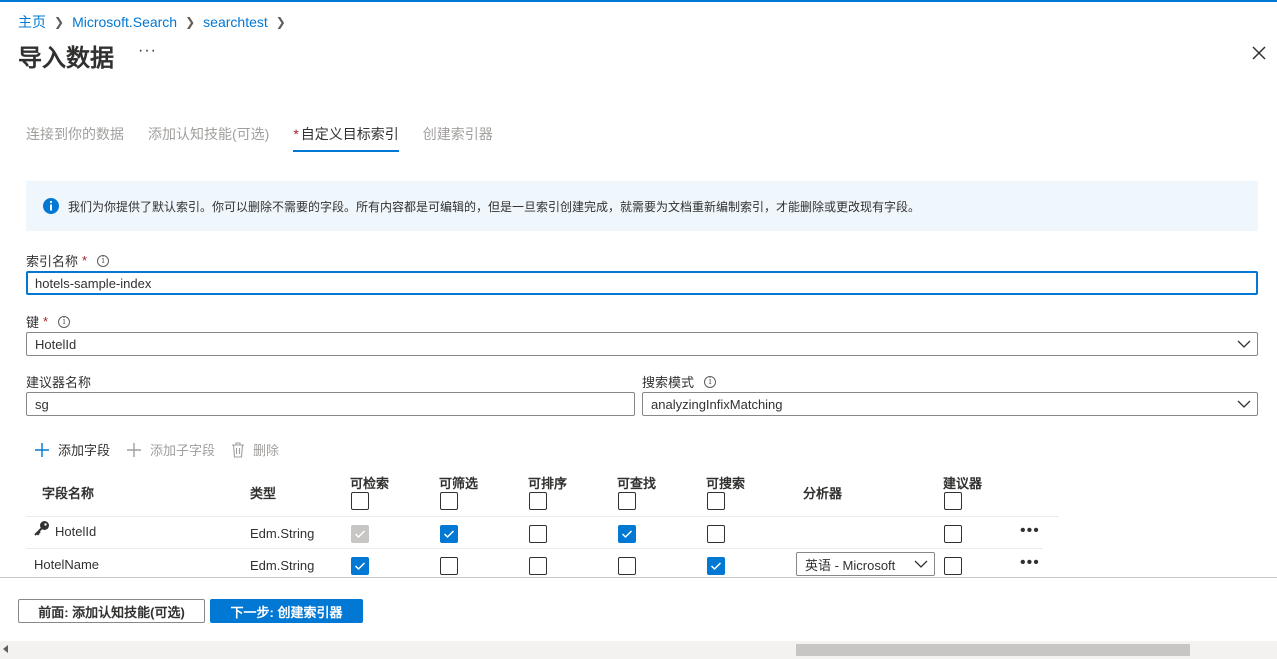 This screenshot has height=659, width=1277. What do you see at coordinates (296, 134) in the screenshot?
I see `required-mark: *` at bounding box center [296, 134].